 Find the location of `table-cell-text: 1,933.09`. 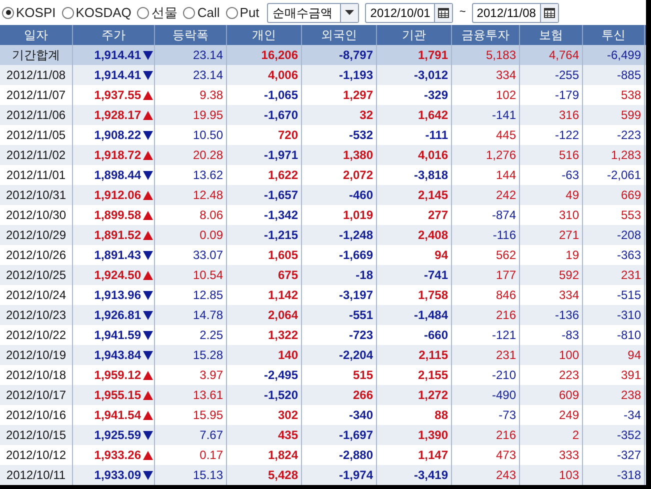

table-cell-text: 1,933.09 is located at coordinates (117, 475).